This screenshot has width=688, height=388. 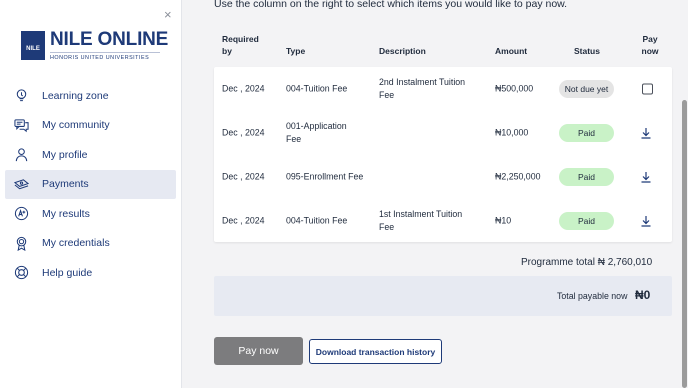 I want to click on header-description: Description, so click(x=402, y=51).